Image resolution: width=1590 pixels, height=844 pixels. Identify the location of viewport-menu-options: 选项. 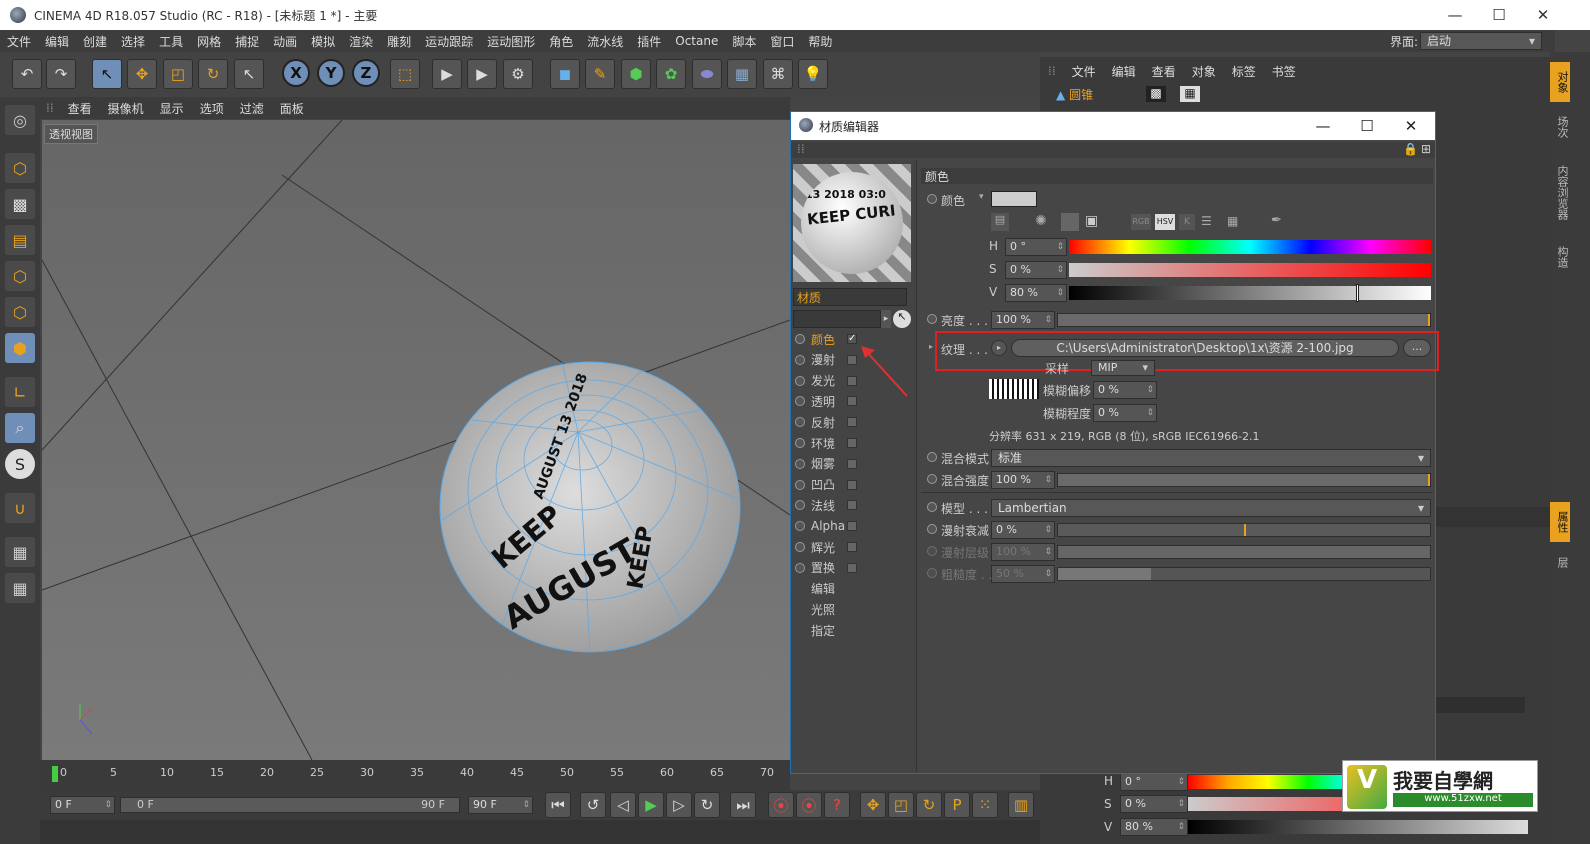
(212, 108).